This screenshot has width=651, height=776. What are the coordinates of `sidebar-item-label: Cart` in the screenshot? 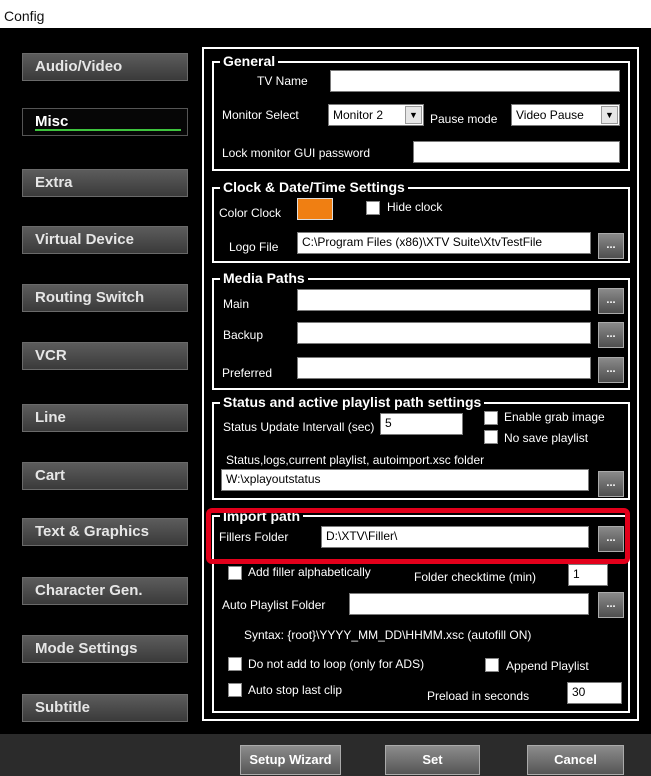 It's located at (50, 475).